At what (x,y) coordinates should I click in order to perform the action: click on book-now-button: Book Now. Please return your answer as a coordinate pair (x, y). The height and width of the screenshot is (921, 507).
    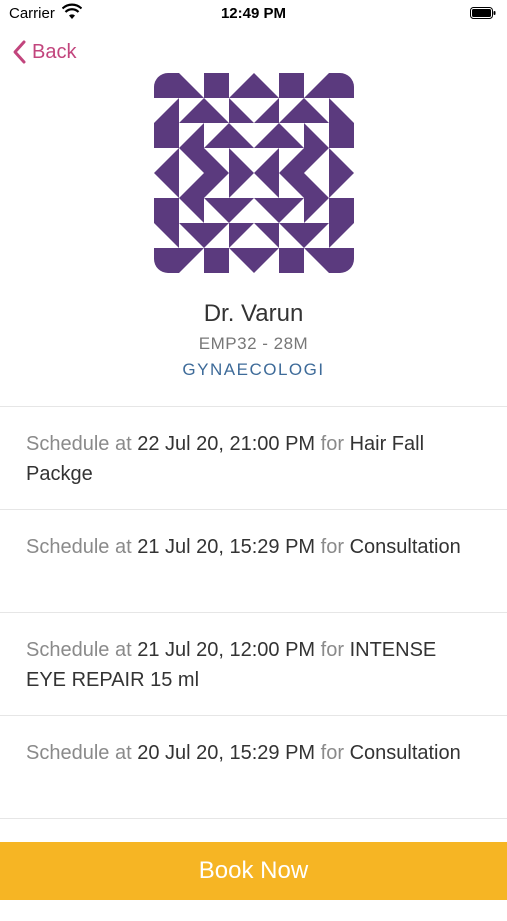
    Looking at the image, I should click on (253, 871).